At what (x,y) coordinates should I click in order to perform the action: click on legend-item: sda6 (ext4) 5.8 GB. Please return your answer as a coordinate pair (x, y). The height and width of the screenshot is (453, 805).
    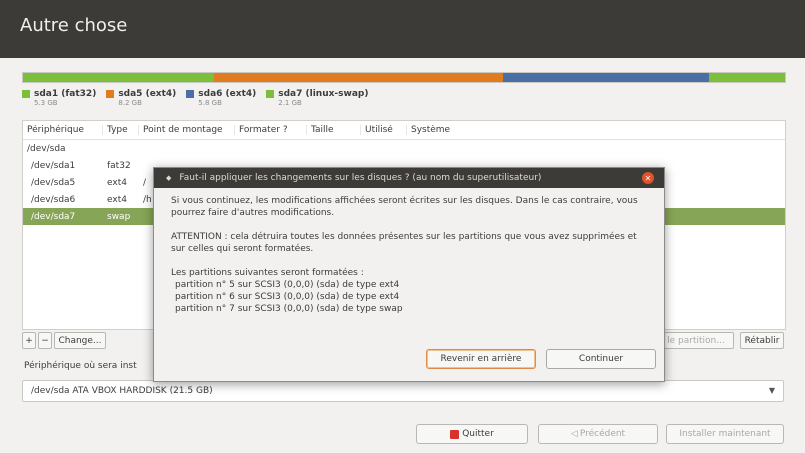
    Looking at the image, I should click on (221, 98).